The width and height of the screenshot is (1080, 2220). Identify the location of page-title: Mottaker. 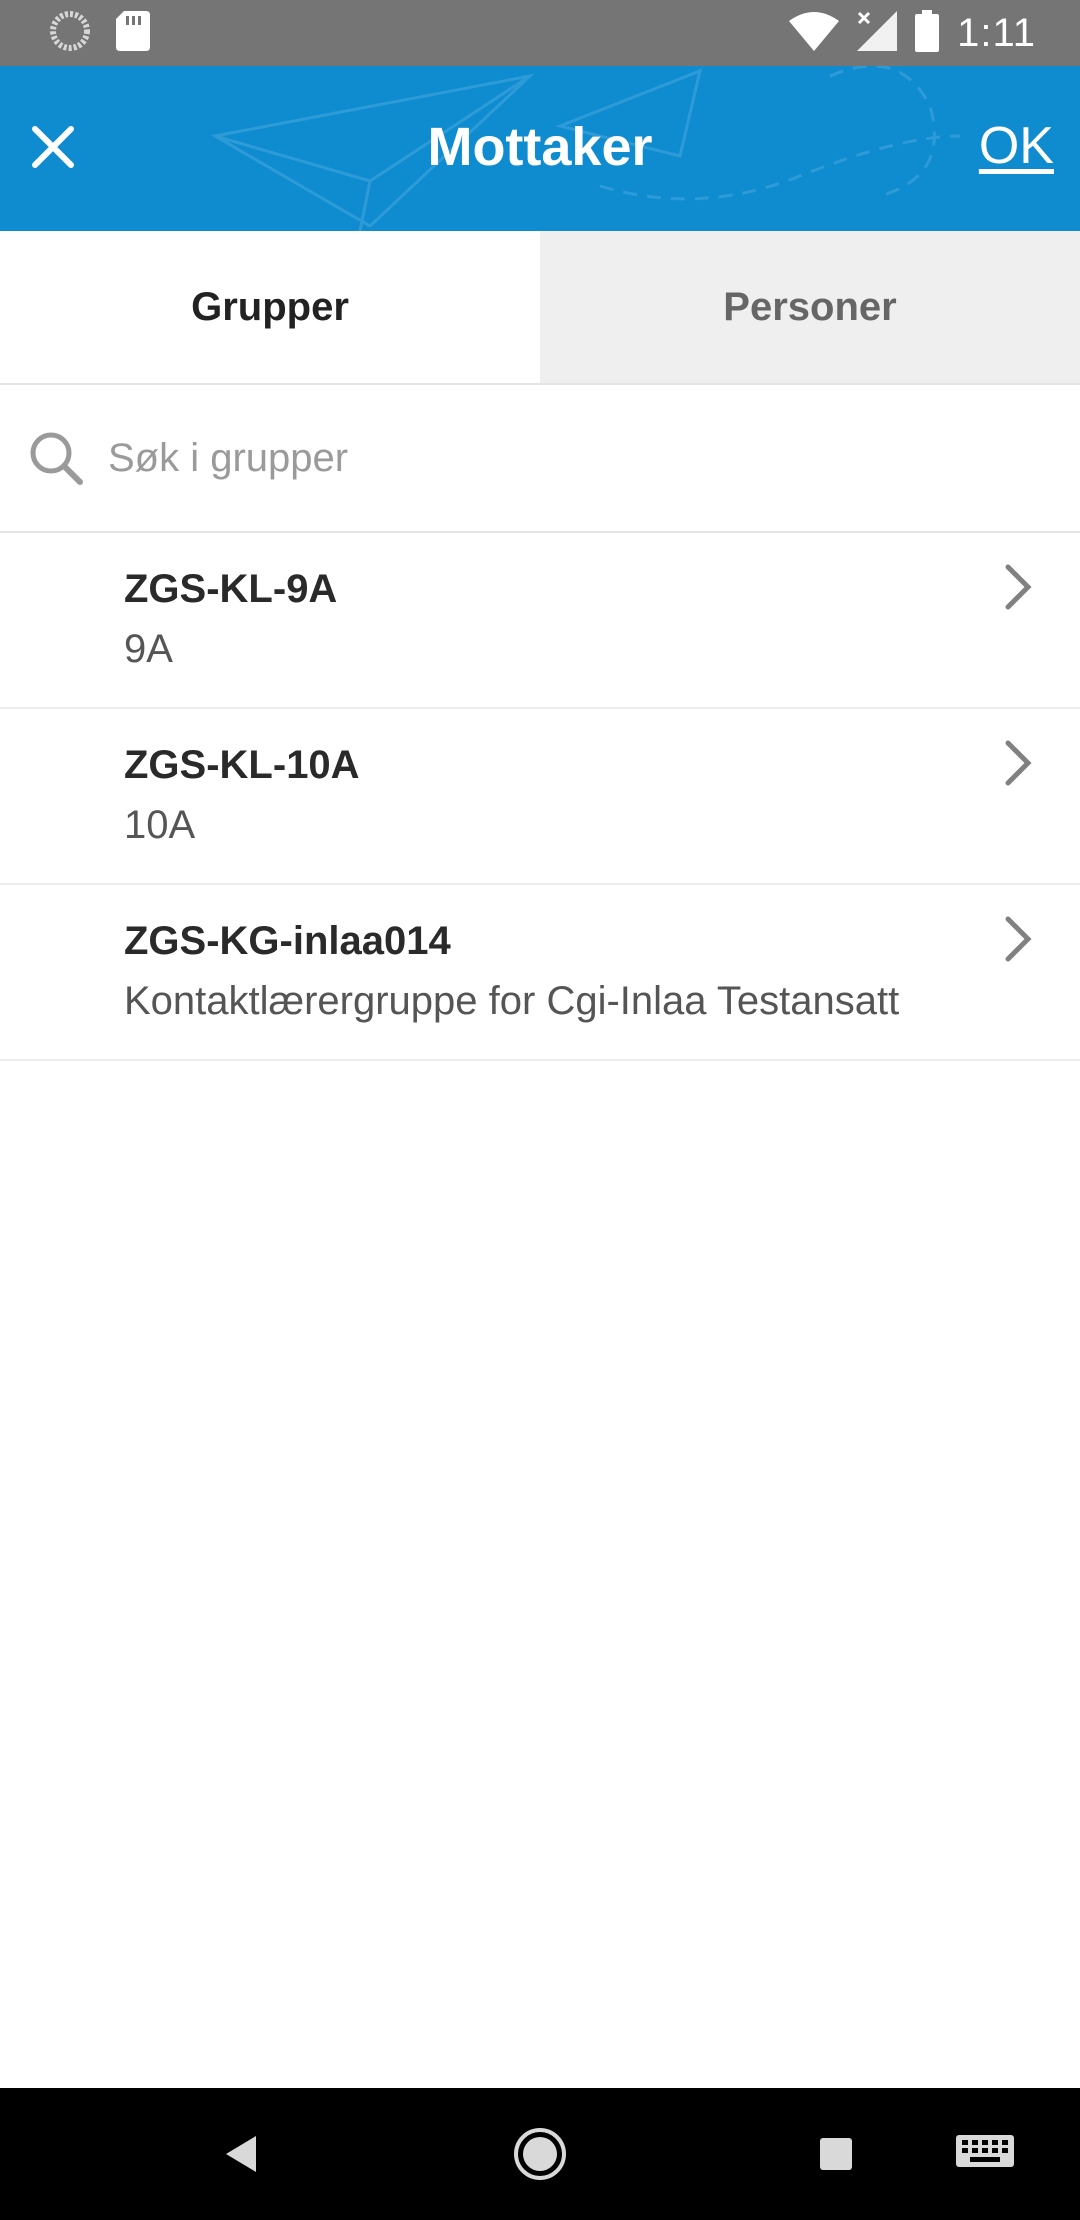
(540, 147).